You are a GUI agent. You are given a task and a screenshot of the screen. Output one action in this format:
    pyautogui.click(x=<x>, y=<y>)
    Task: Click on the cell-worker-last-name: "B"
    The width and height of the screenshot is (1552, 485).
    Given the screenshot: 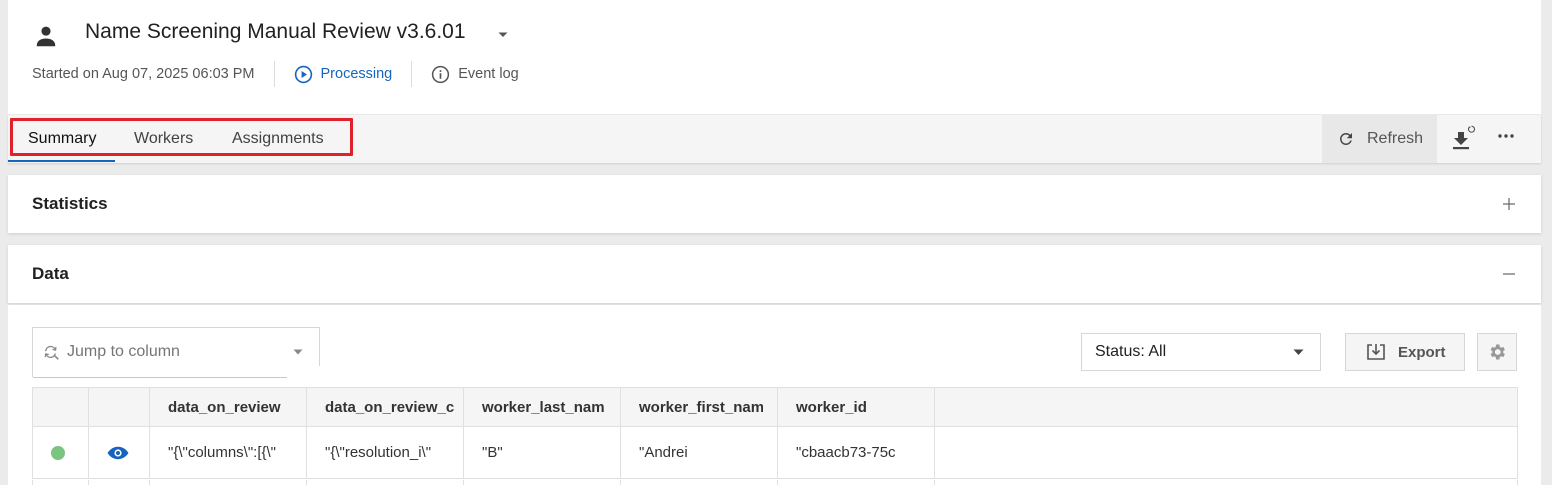 What is the action you would take?
    pyautogui.click(x=542, y=452)
    